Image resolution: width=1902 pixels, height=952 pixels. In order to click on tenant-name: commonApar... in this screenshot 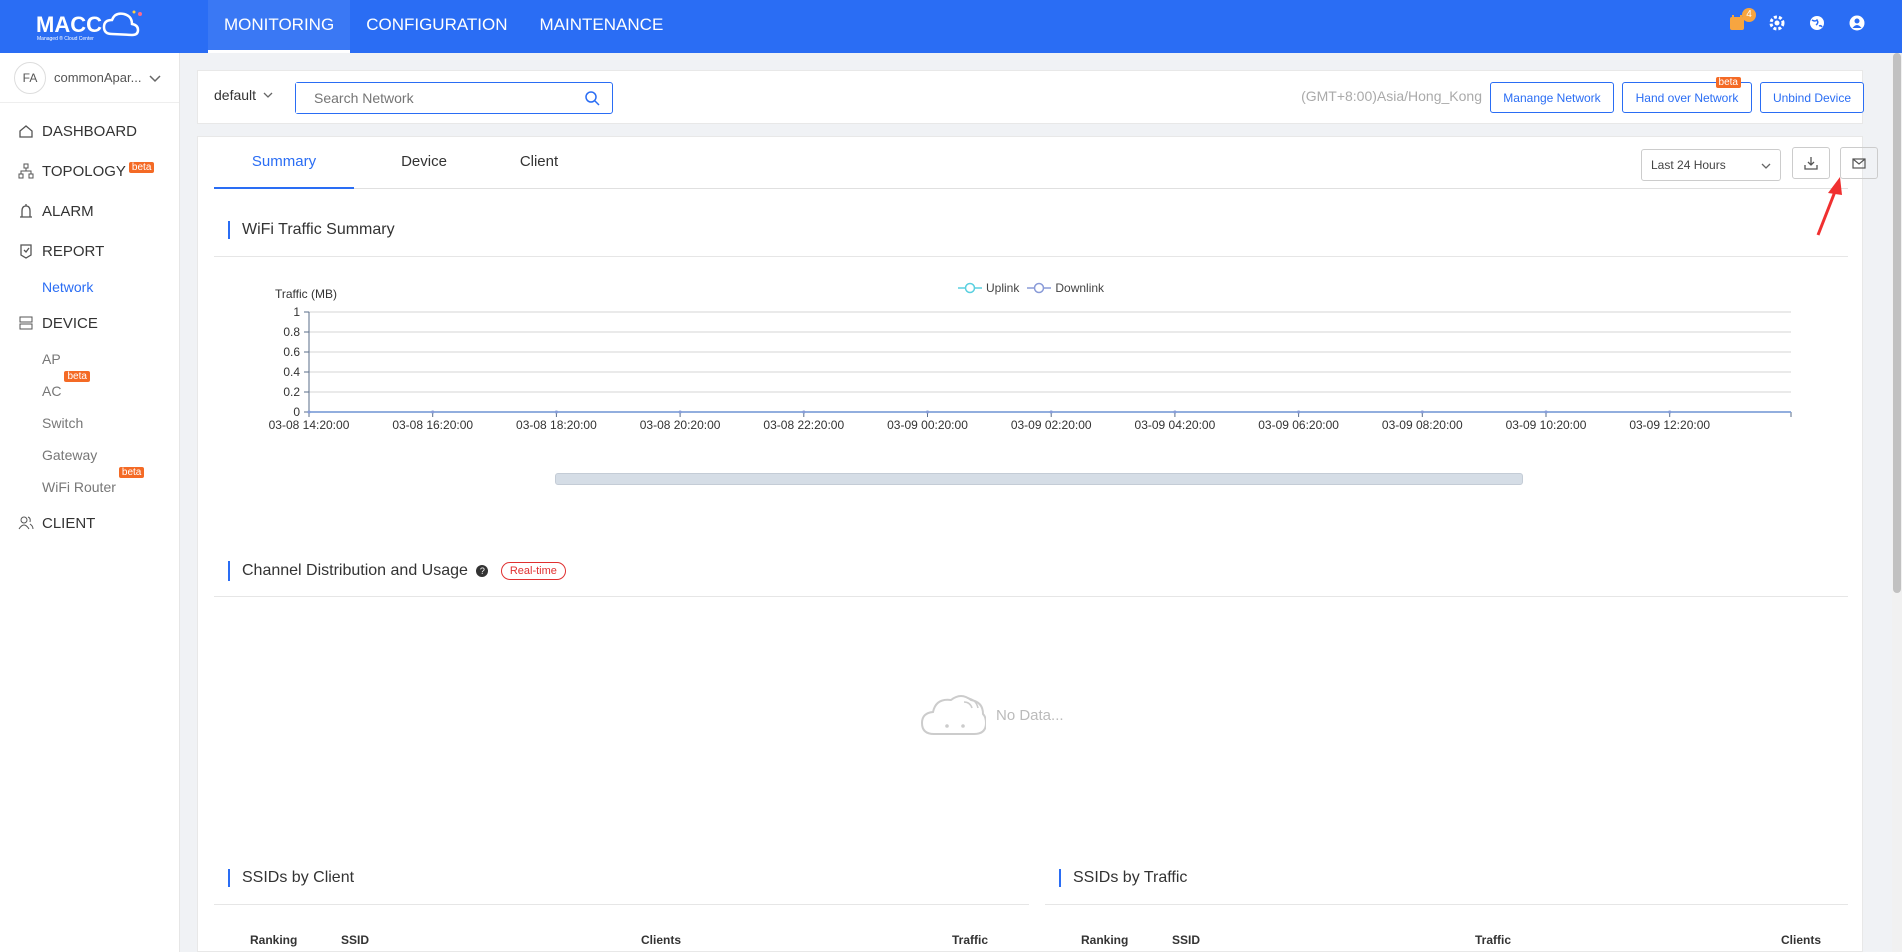, I will do `click(98, 77)`.